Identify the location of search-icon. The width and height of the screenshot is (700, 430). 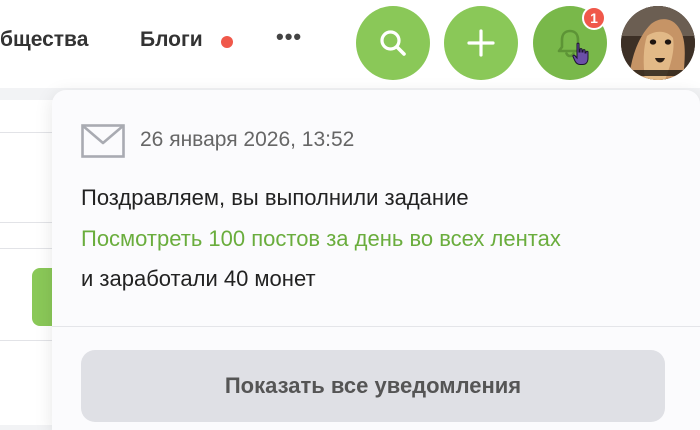
(393, 43).